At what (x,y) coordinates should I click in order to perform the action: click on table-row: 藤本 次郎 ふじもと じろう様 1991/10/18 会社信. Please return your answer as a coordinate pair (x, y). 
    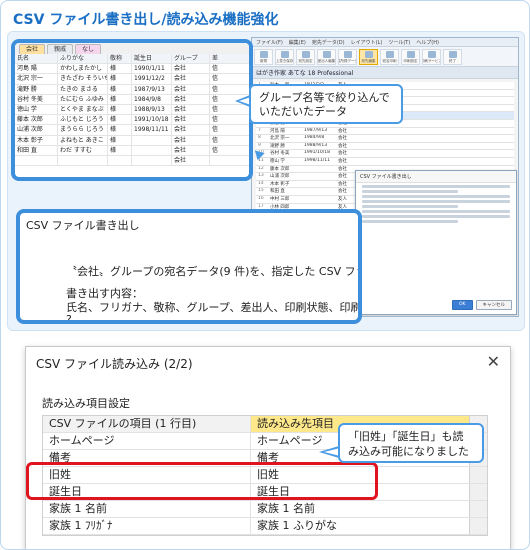
    Looking at the image, I should click on (132, 120).